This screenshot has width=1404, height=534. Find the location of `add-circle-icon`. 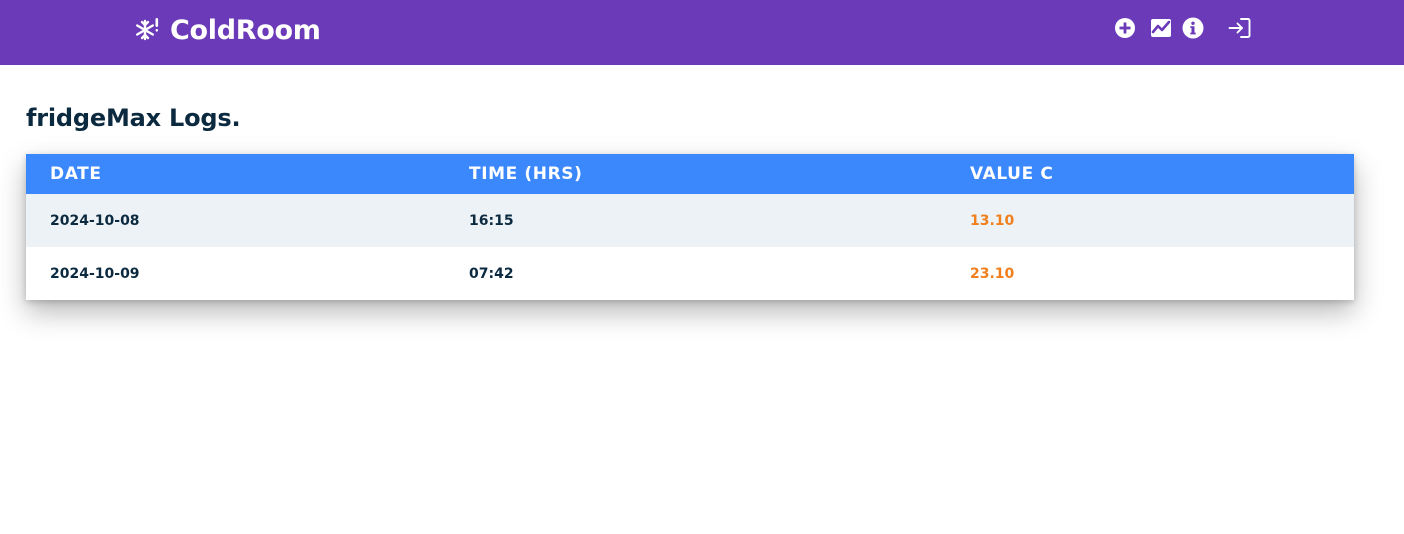

add-circle-icon is located at coordinates (1125, 28).